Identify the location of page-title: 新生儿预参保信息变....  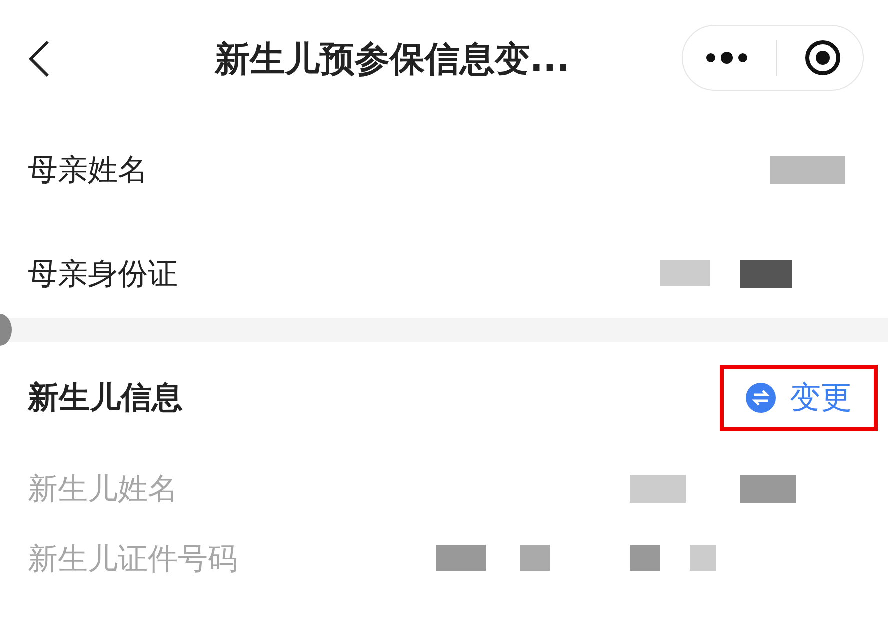
(392, 60).